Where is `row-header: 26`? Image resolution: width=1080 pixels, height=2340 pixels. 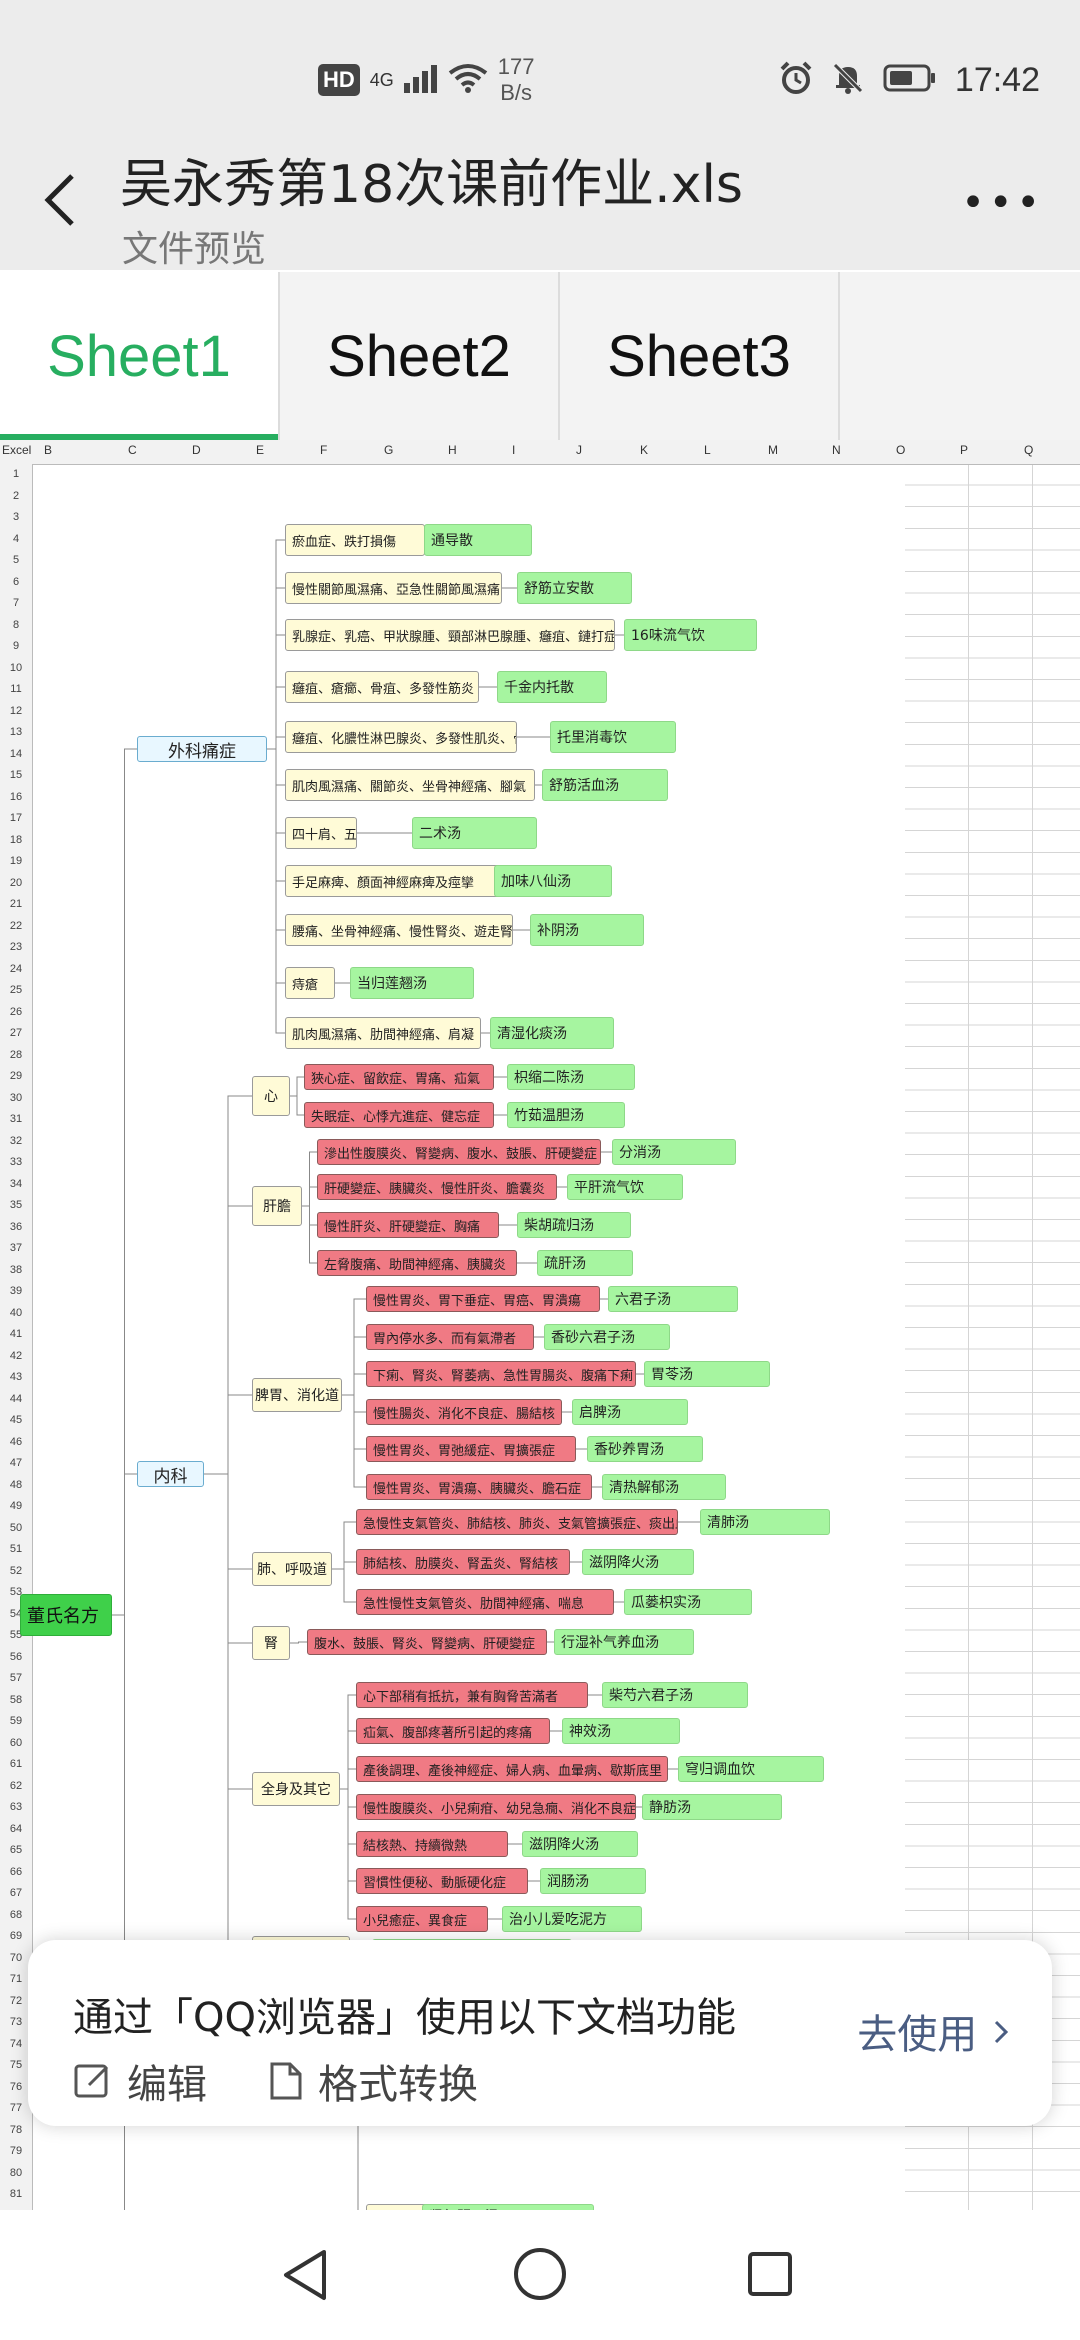 row-header: 26 is located at coordinates (16, 1011).